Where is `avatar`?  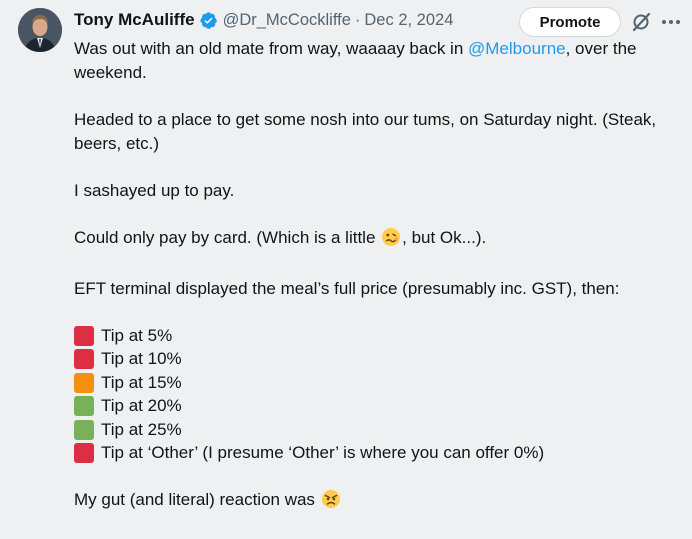
avatar is located at coordinates (40, 30).